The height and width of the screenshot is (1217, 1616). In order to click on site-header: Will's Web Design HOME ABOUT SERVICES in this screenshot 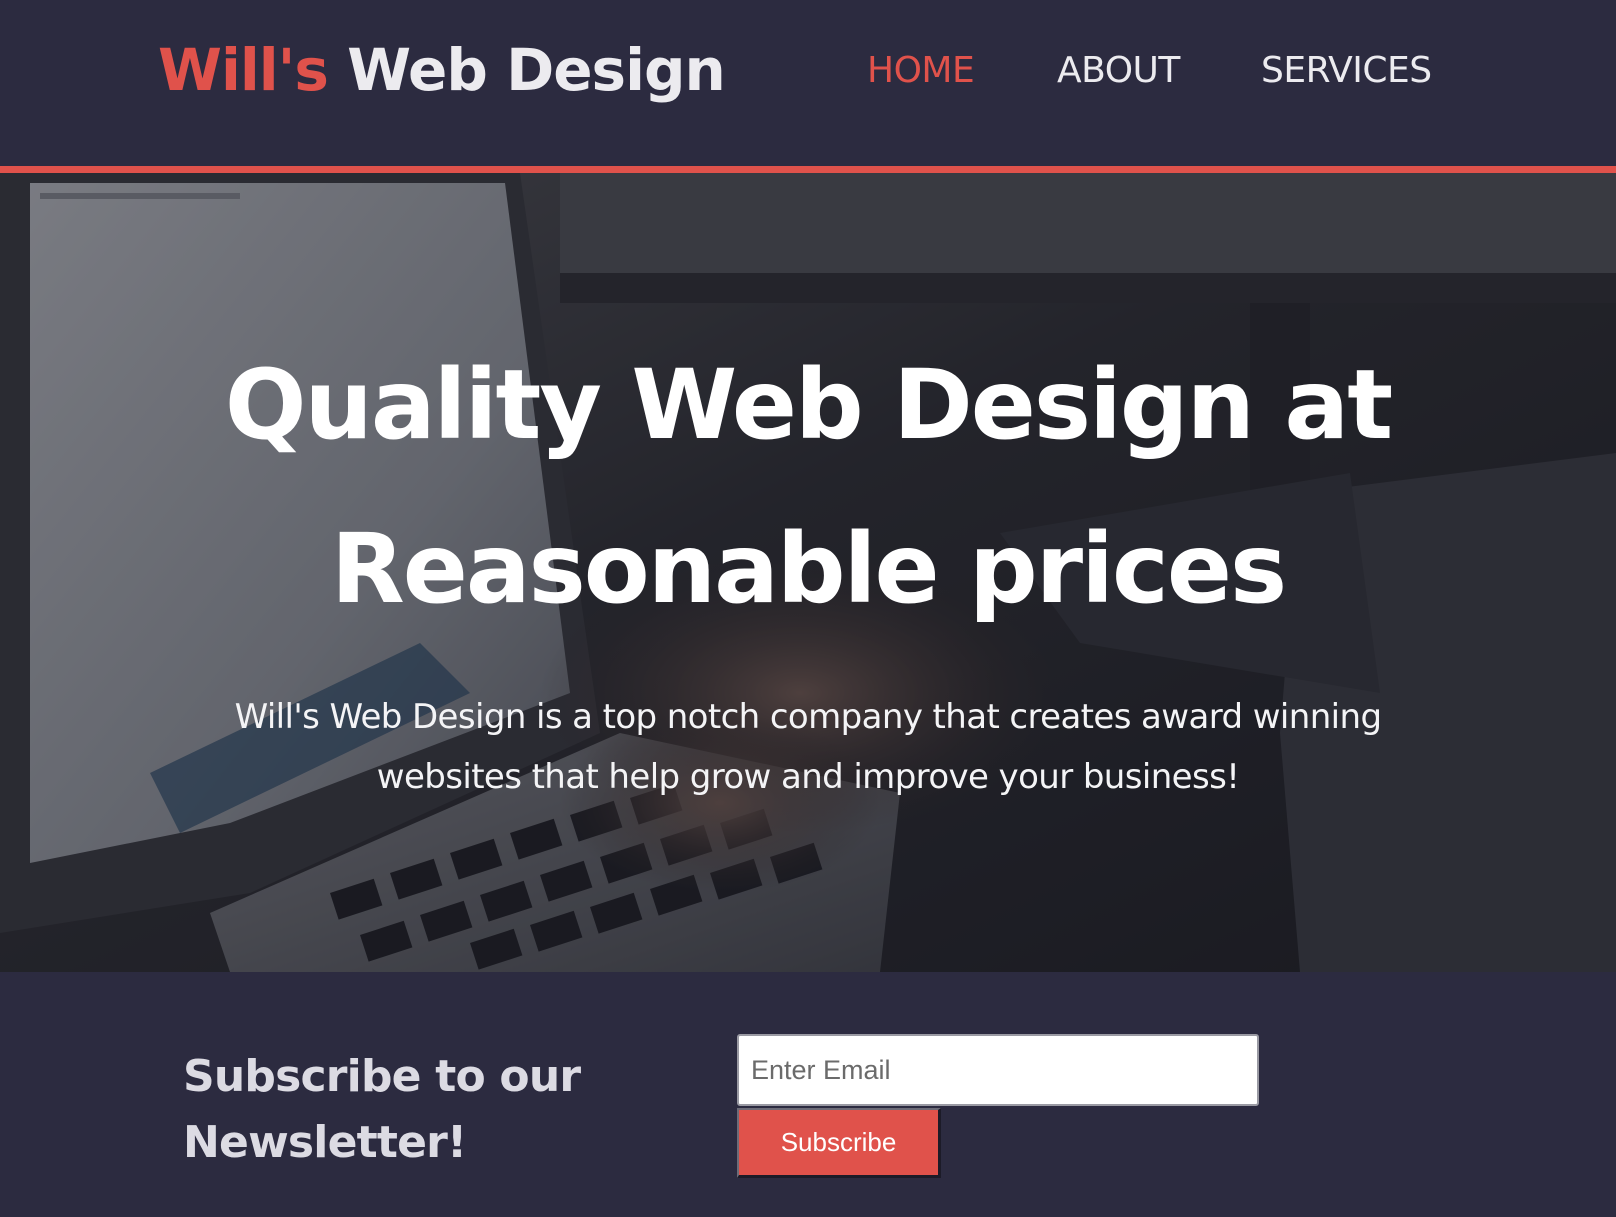, I will do `click(808, 83)`.